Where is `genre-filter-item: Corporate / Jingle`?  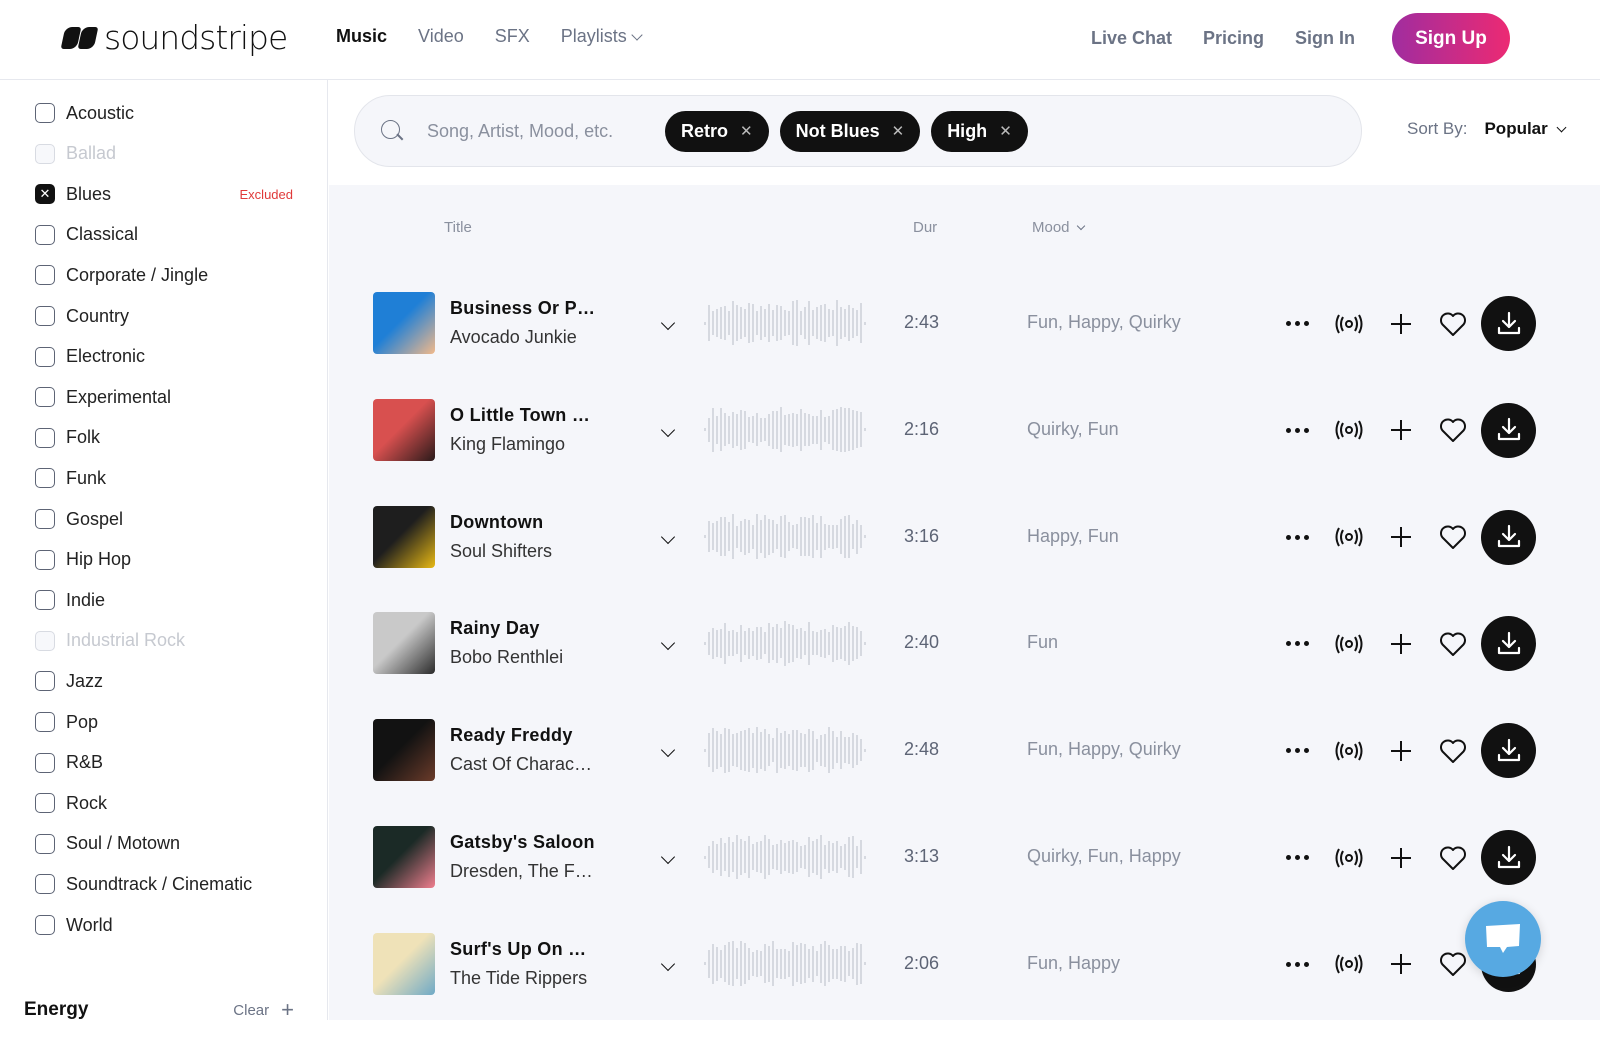
genre-filter-item: Corporate / Jingle is located at coordinates (164, 275).